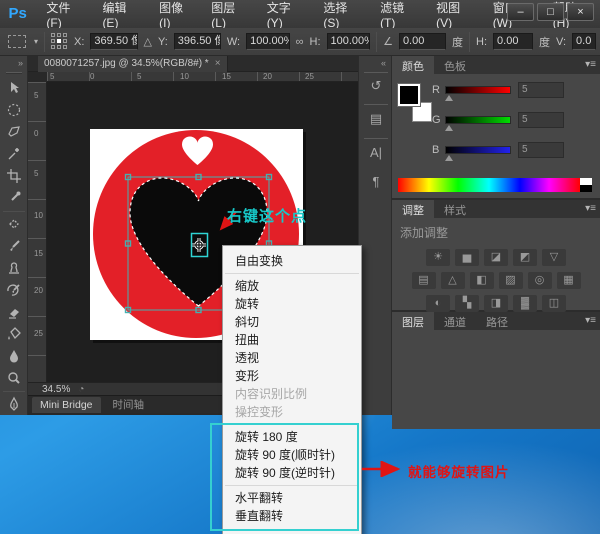  Describe the element at coordinates (554, 257) in the screenshot. I see `vibrance-icon: ▽` at that location.